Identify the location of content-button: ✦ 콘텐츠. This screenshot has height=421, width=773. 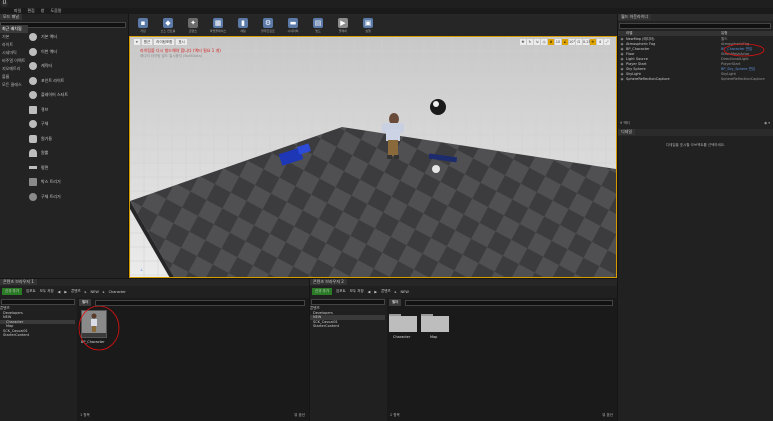
(193, 25).